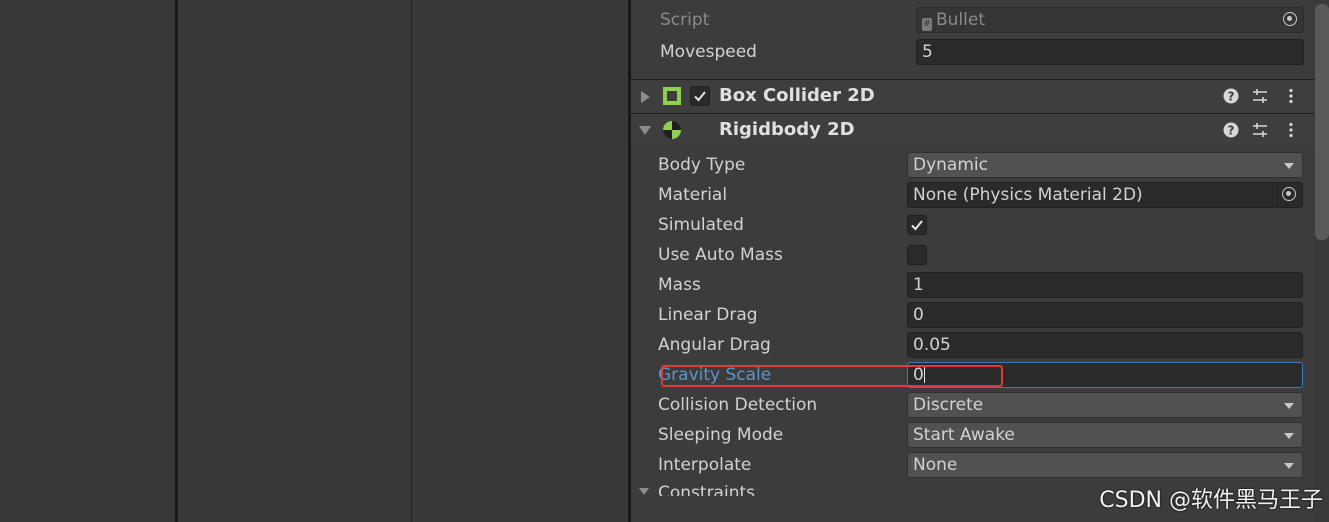  Describe the element at coordinates (1105, 315) in the screenshot. I see `linear-drag-input: 0` at that location.